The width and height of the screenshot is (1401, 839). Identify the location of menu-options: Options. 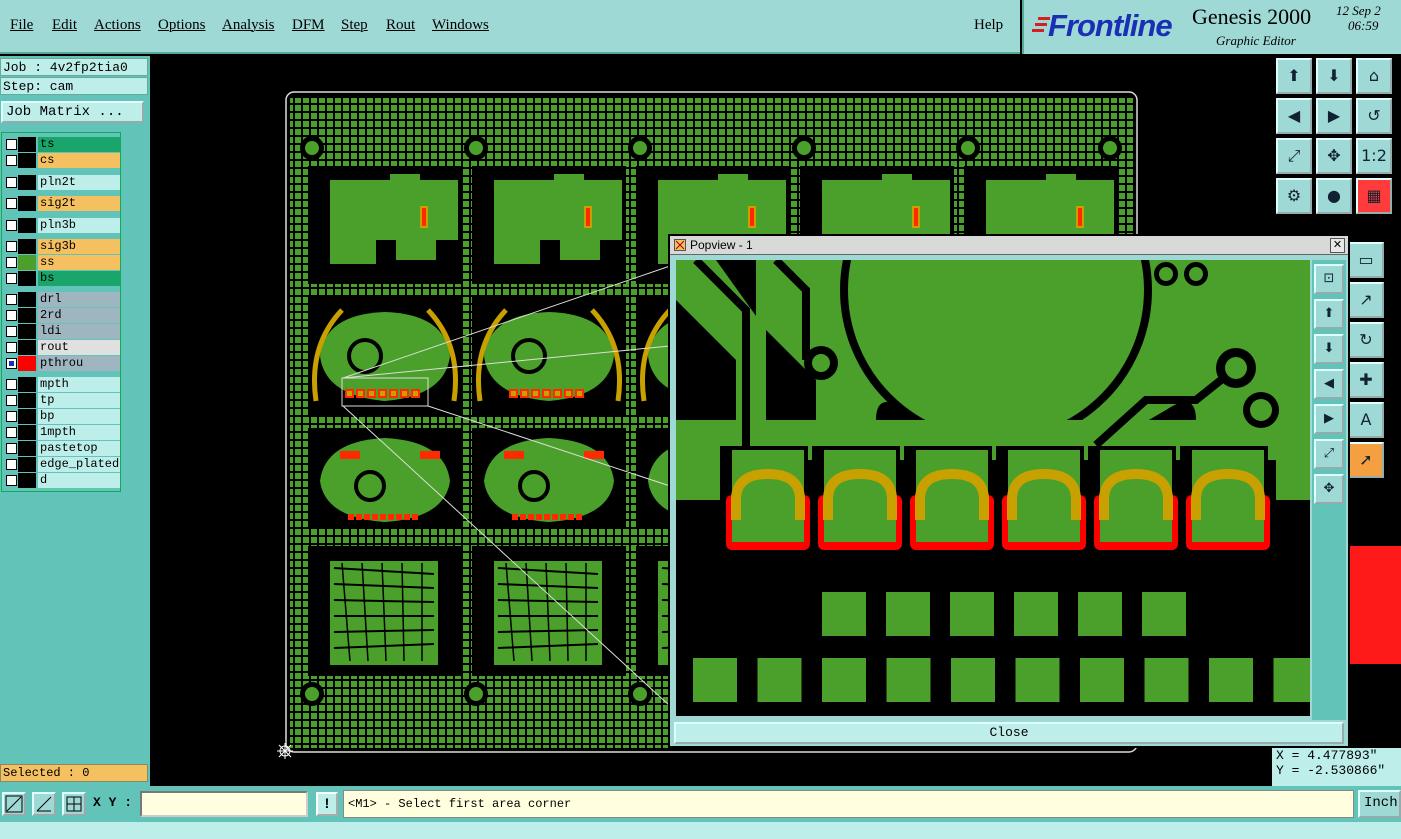
(182, 25).